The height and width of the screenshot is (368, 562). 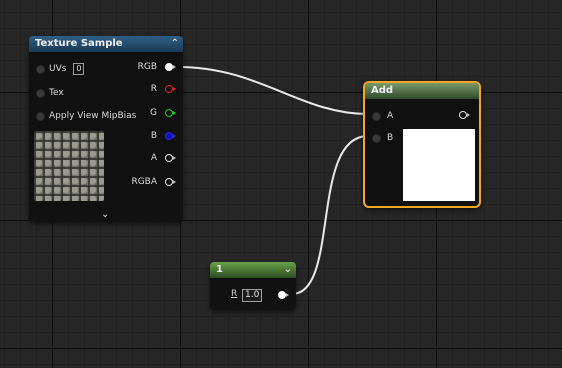 What do you see at coordinates (288, 270) in the screenshot?
I see `constant-chevron-icon: ⌄` at bounding box center [288, 270].